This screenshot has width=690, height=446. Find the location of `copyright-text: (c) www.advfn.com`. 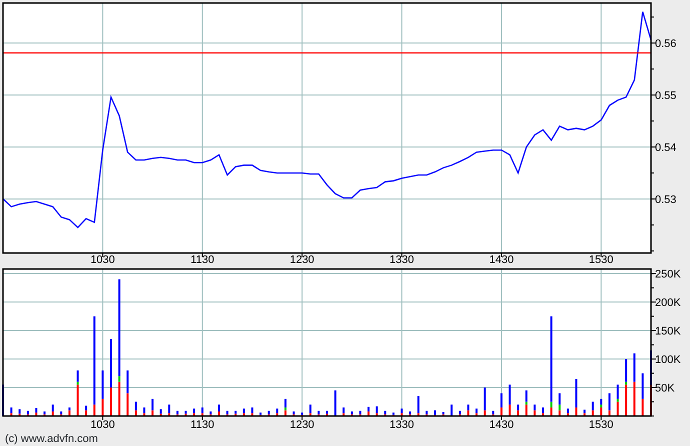

copyright-text: (c) www.advfn.com is located at coordinates (51, 439).